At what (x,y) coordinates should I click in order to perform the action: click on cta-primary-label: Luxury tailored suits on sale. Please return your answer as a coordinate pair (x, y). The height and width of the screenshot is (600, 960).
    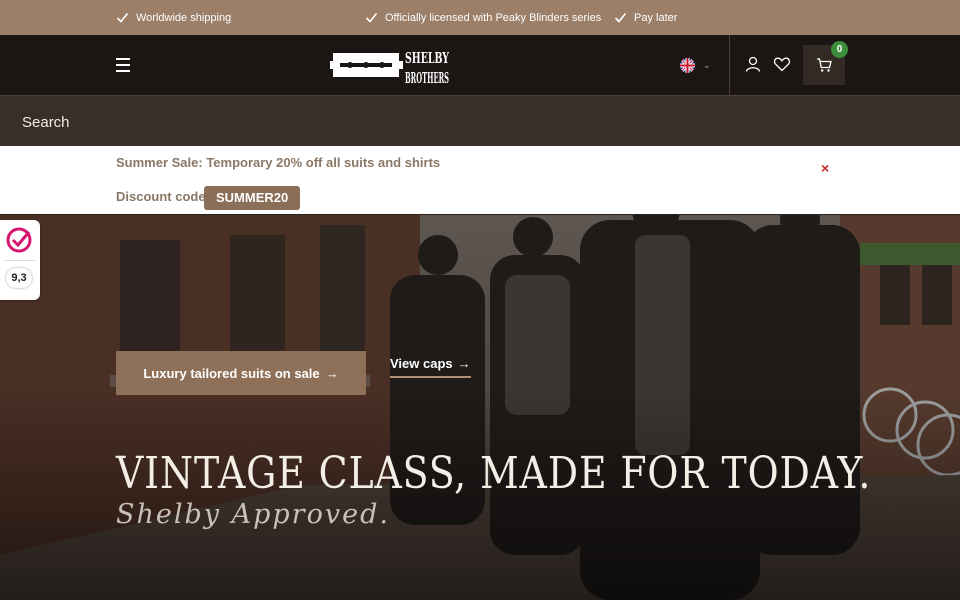
    Looking at the image, I should click on (231, 373).